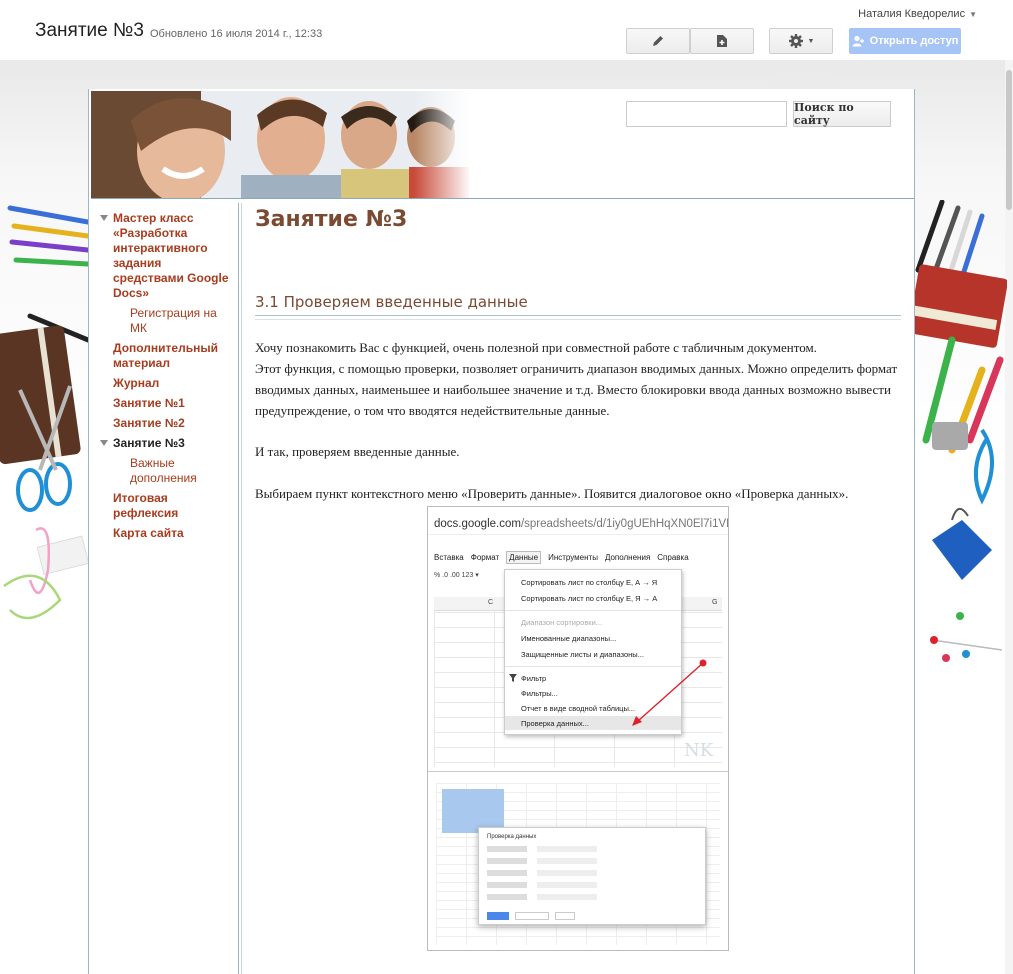 The height and width of the screenshot is (974, 1013). What do you see at coordinates (236, 34) in the screenshot?
I see `last-updated: Обновлено 16 июля 2014 г., 12:33` at bounding box center [236, 34].